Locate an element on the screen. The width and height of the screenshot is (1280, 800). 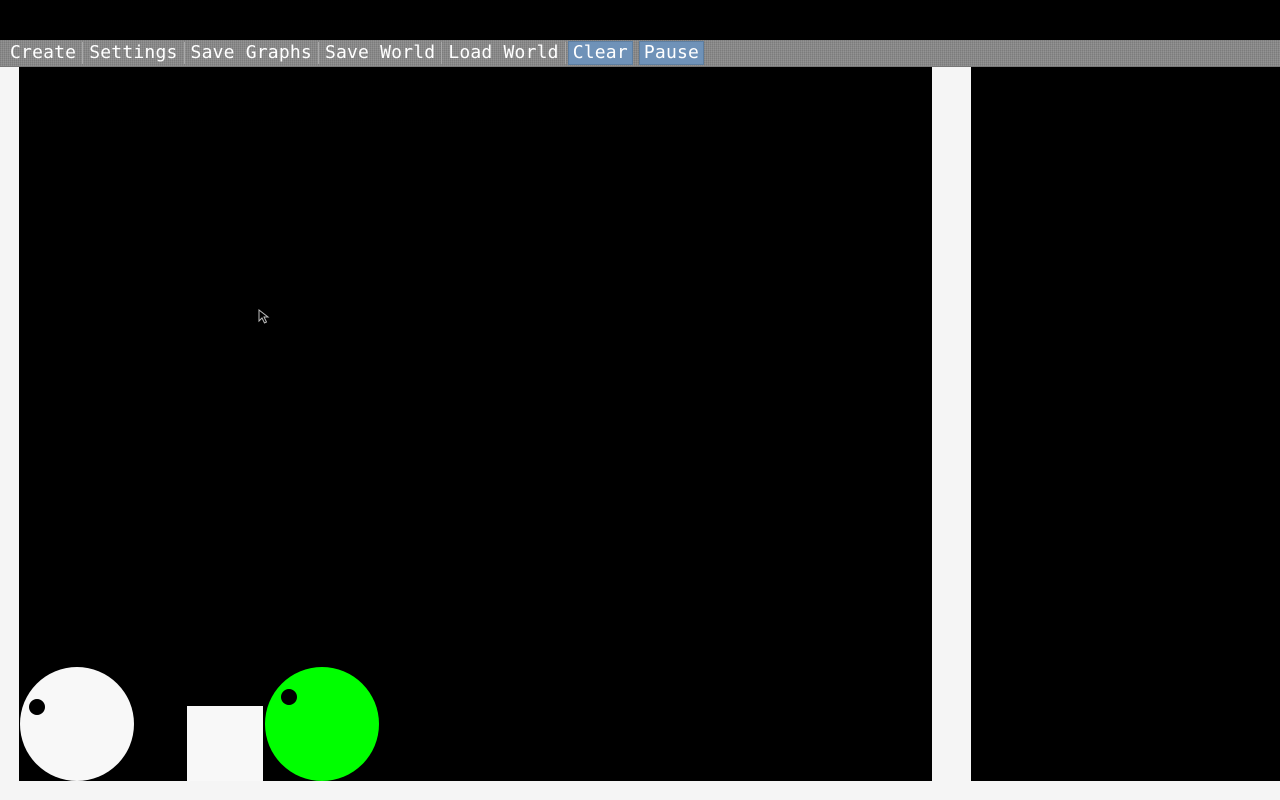
simulation-scene is located at coordinates (199, 724).